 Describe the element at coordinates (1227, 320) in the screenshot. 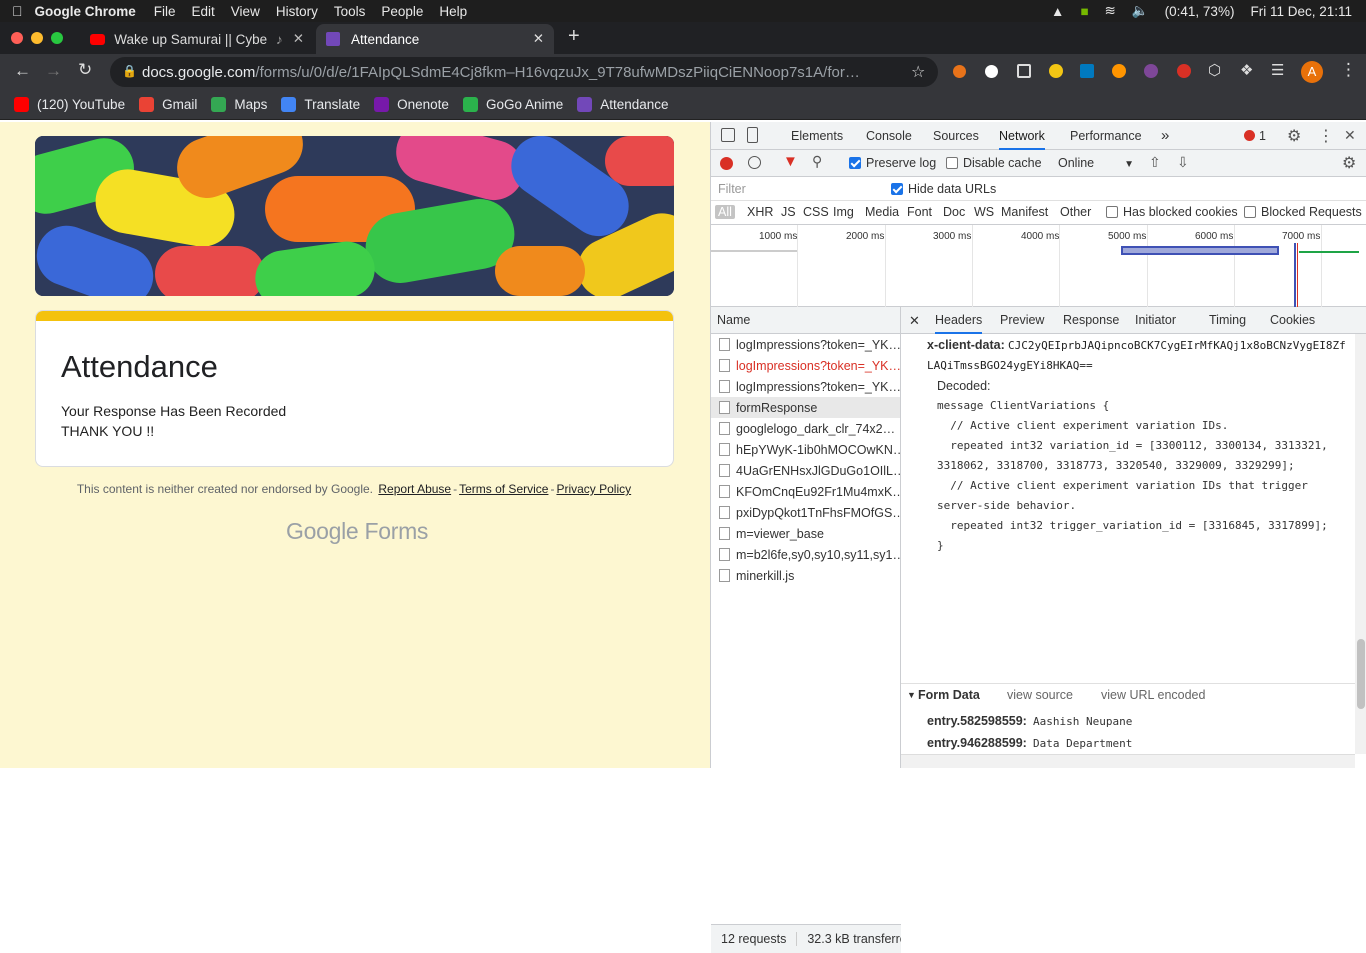

I see `tab-timing: Timing` at that location.